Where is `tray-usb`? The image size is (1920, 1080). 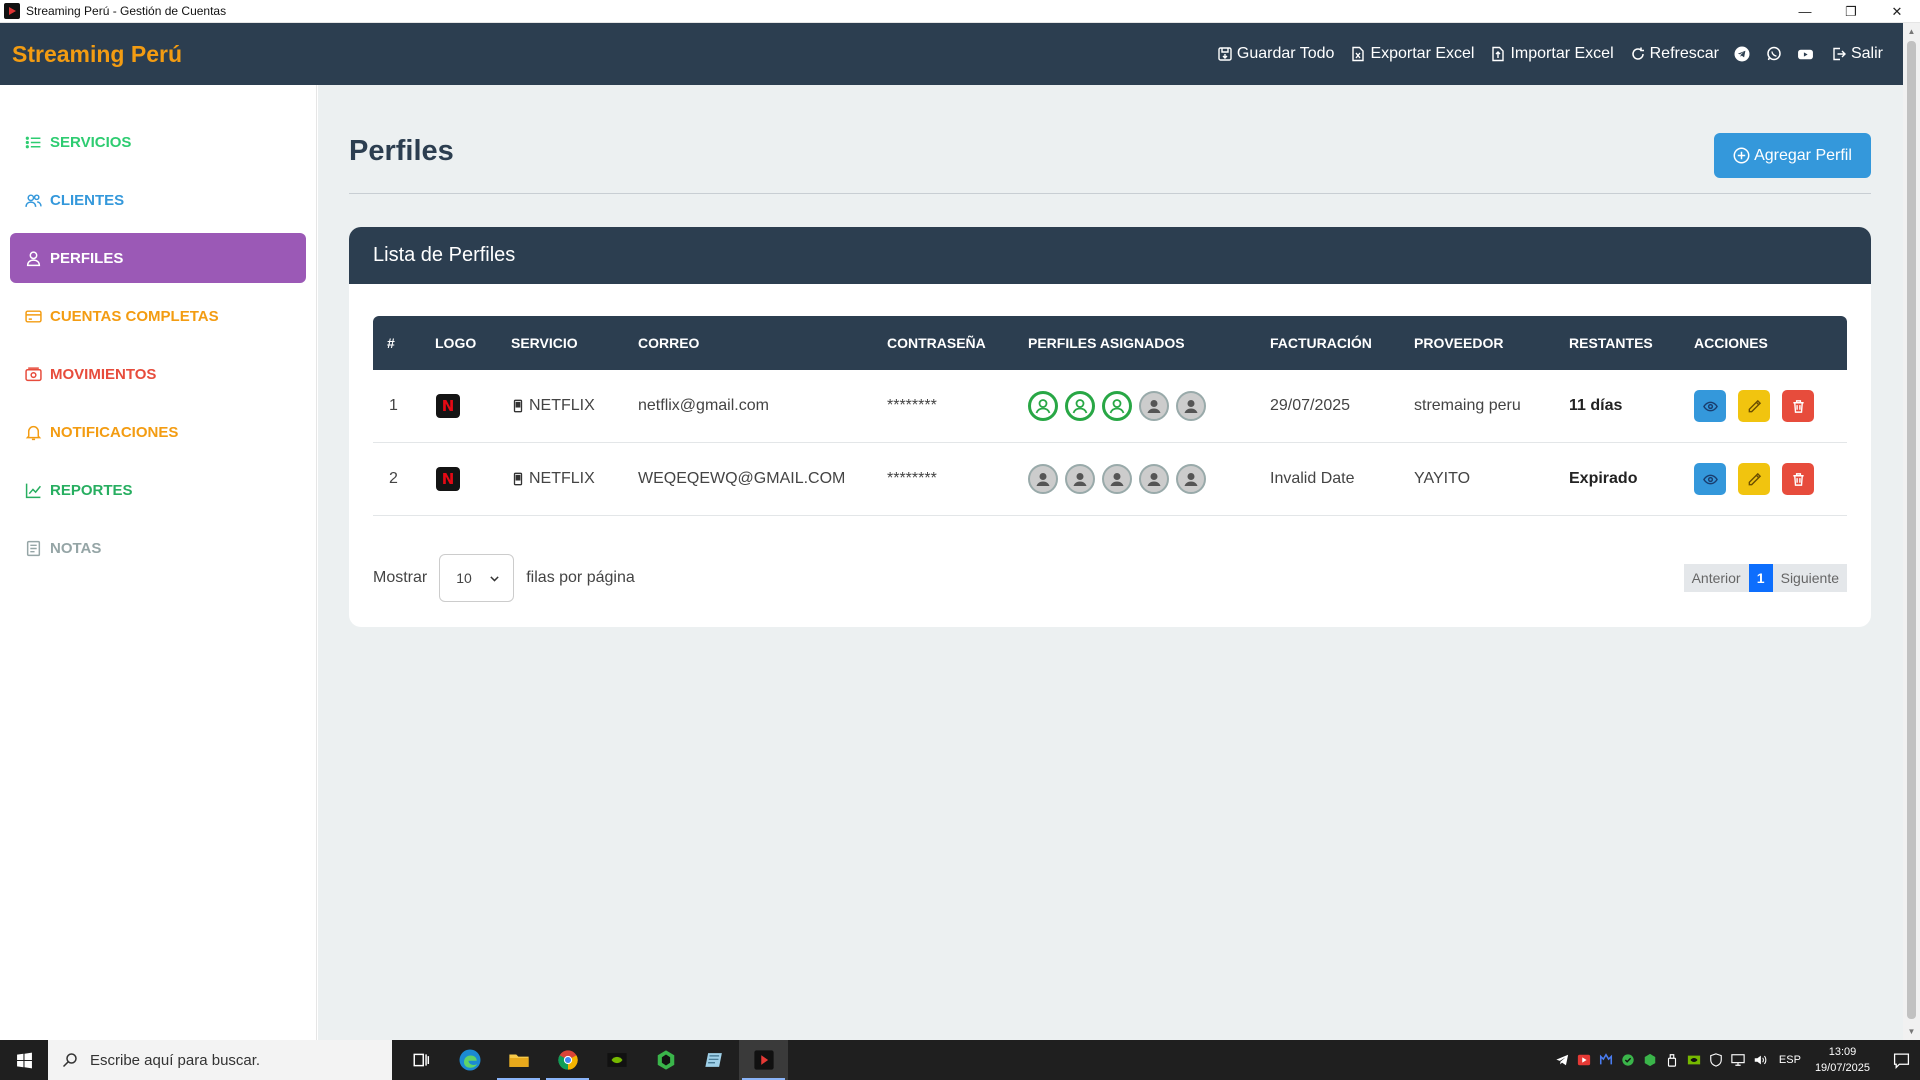
tray-usb is located at coordinates (1672, 1060).